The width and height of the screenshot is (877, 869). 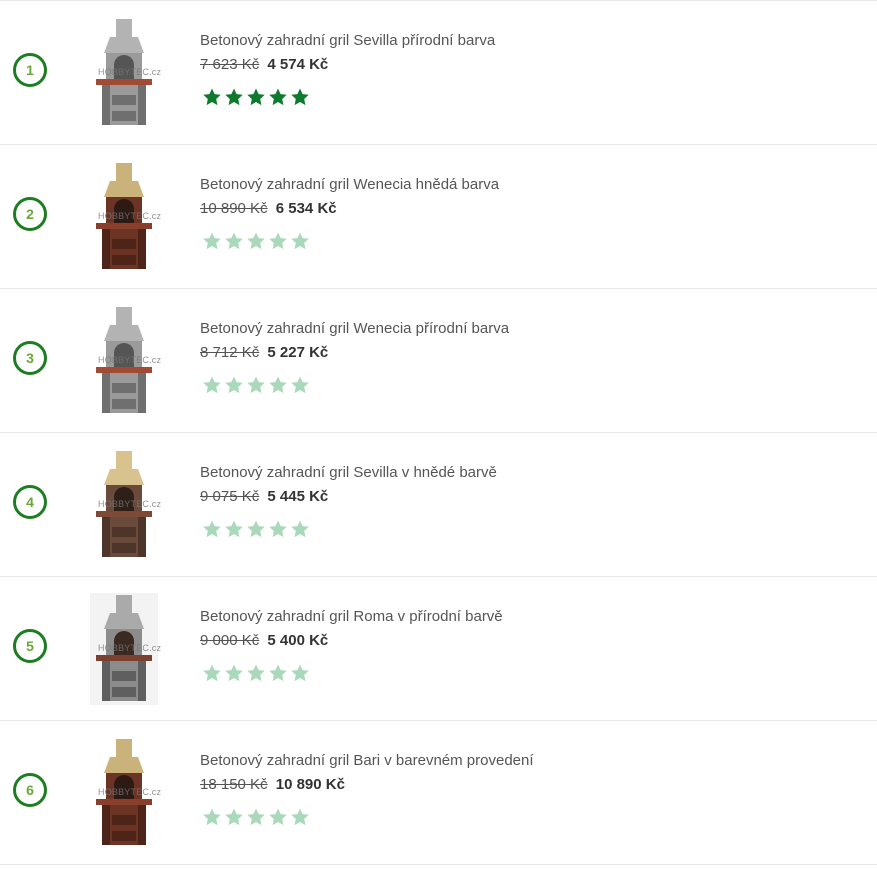 I want to click on old-price: 9 000 Kč, so click(x=230, y=640).